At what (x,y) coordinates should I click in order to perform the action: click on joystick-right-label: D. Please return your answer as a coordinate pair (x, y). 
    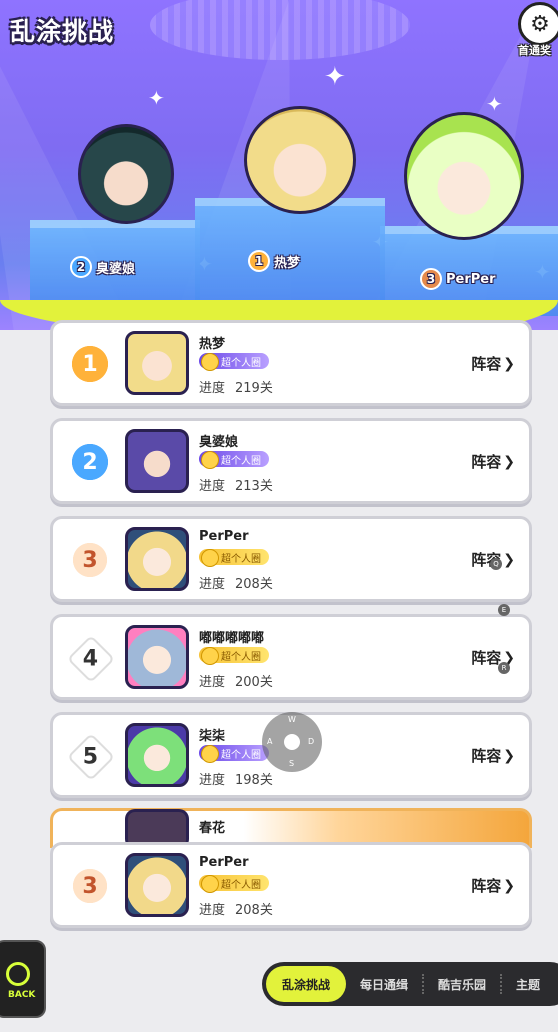
    Looking at the image, I should click on (311, 741).